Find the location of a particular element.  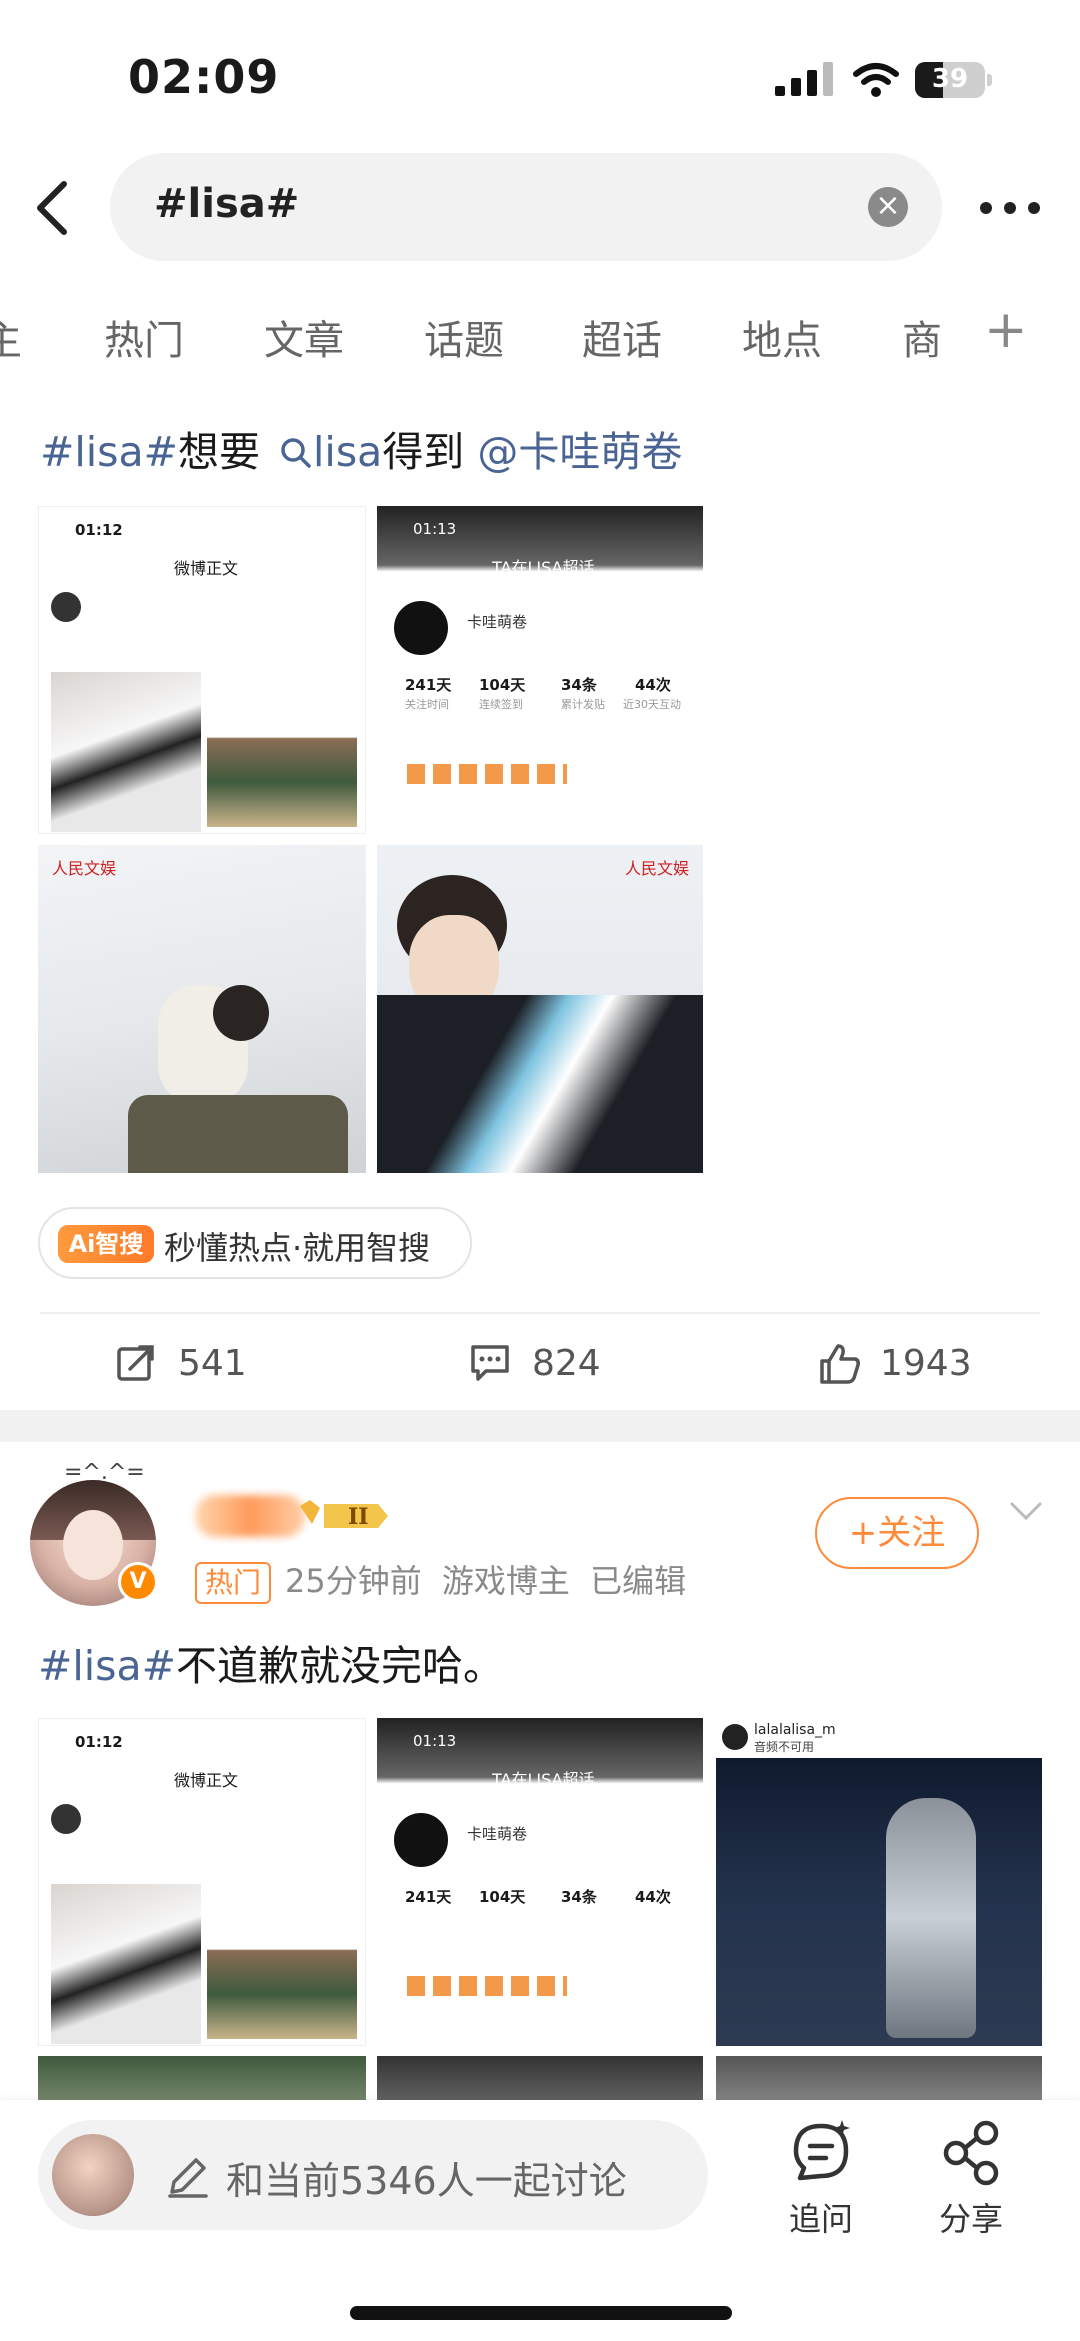

clear-icon: × is located at coordinates (888, 207).